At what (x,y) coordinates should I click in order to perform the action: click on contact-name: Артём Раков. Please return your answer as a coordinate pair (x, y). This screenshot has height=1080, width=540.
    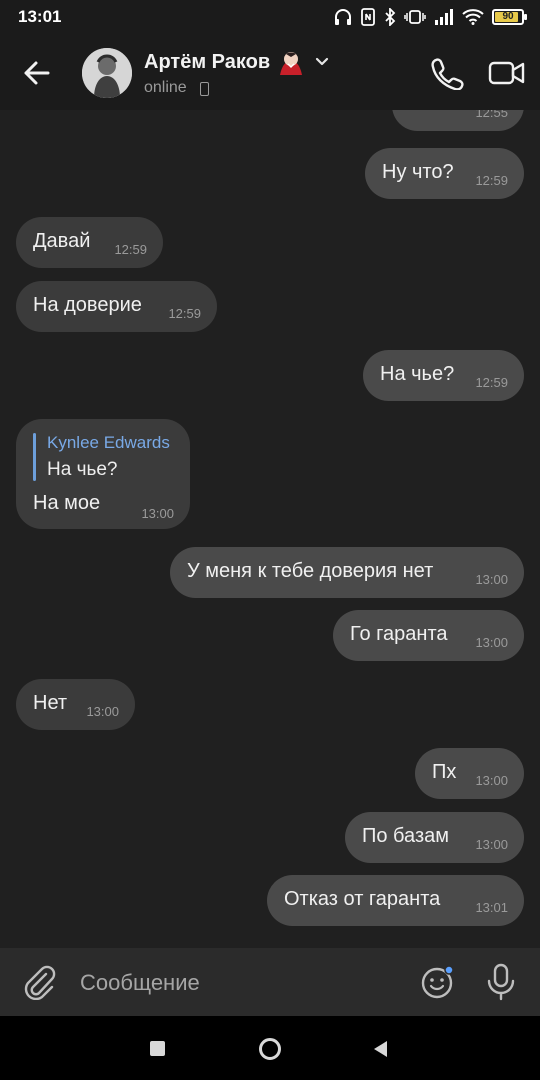
    Looking at the image, I should click on (207, 62).